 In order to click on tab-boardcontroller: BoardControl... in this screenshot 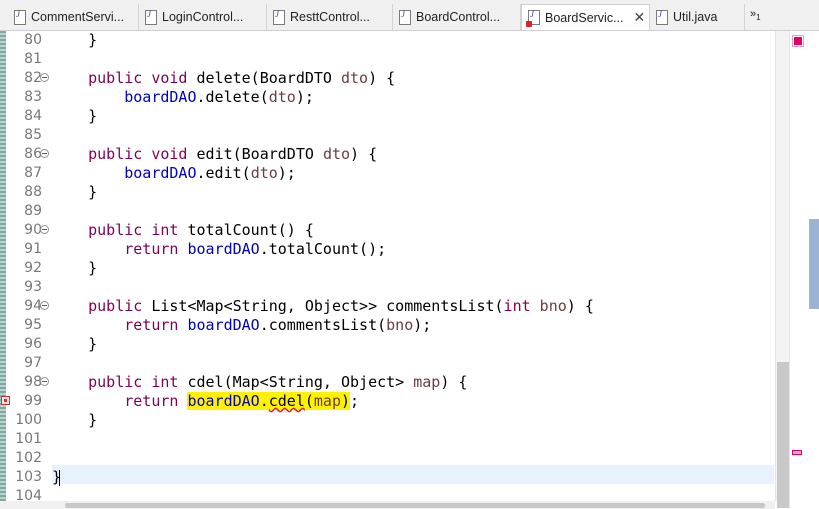, I will do `click(457, 17)`.